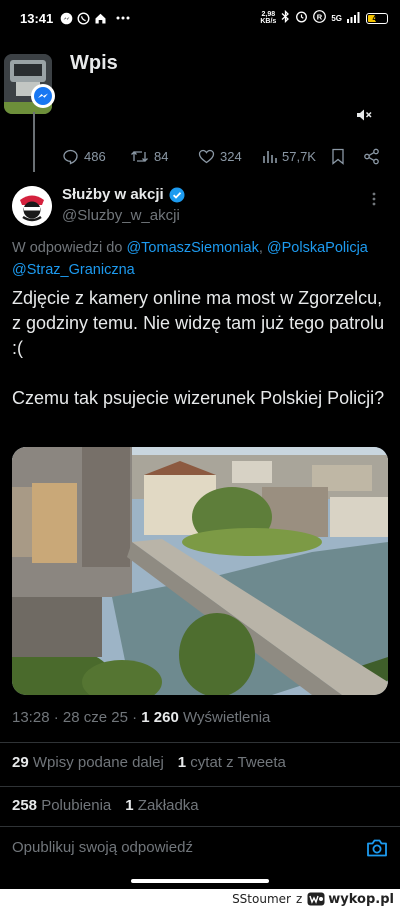 This screenshot has height=909, width=400. What do you see at coordinates (113, 194) in the screenshot?
I see `author-name: Służby w akcji` at bounding box center [113, 194].